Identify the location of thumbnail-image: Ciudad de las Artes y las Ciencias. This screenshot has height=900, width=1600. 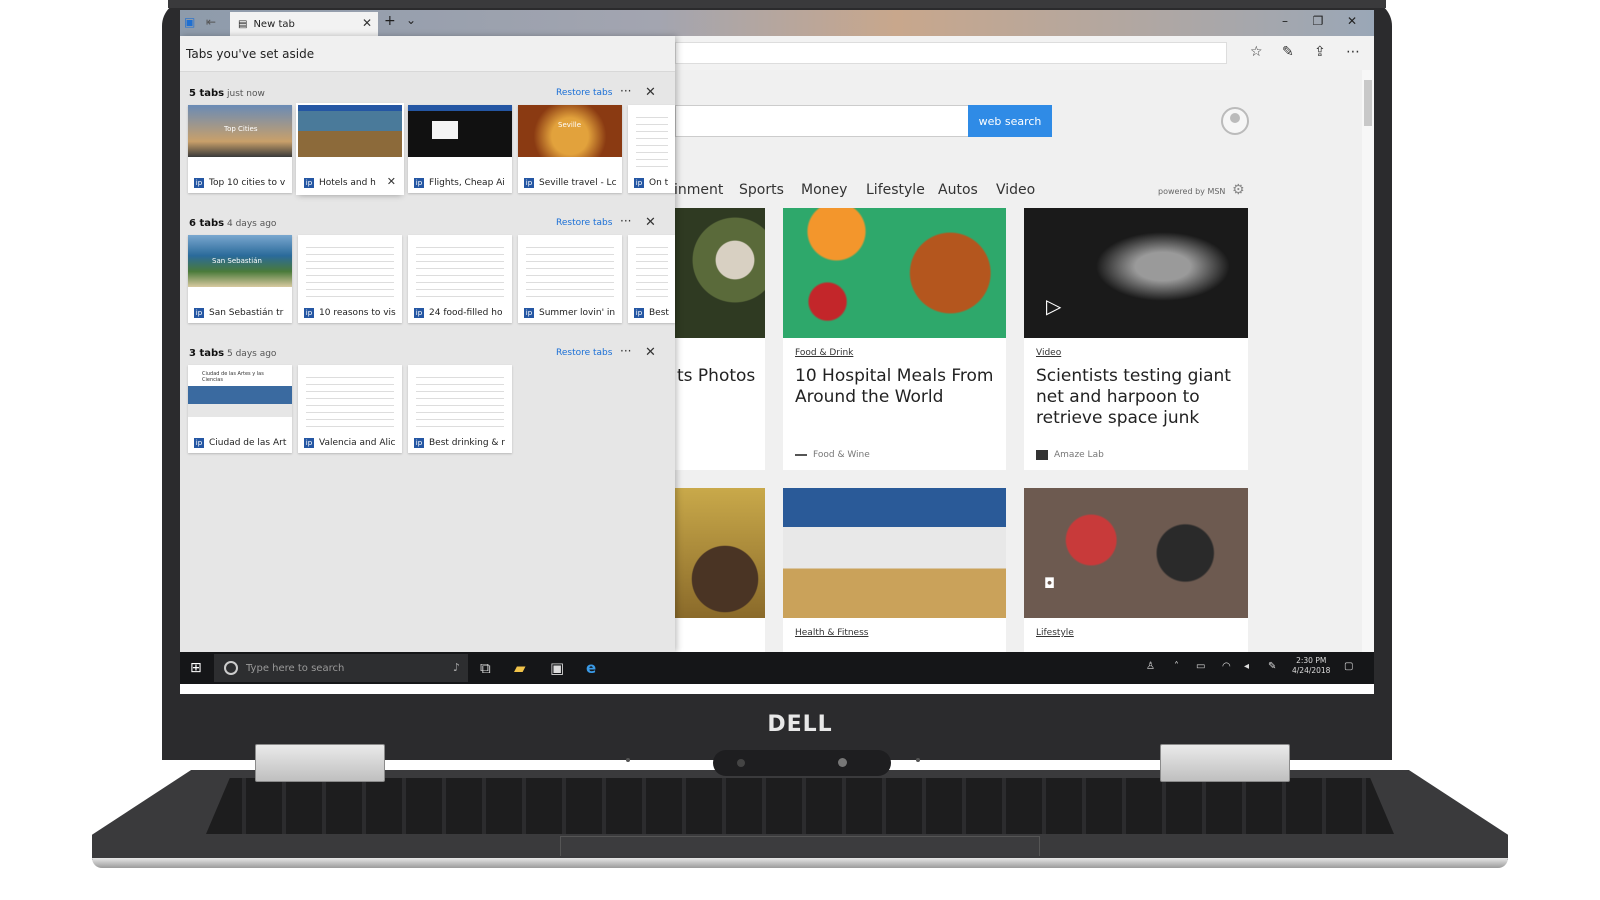
(240, 391).